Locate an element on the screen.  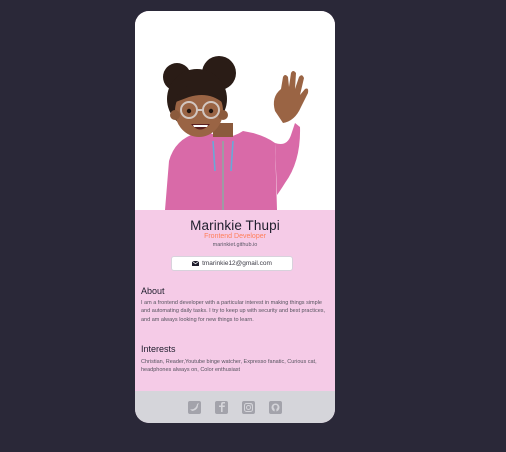
profile-role: Frontend Developer is located at coordinates (235, 236).